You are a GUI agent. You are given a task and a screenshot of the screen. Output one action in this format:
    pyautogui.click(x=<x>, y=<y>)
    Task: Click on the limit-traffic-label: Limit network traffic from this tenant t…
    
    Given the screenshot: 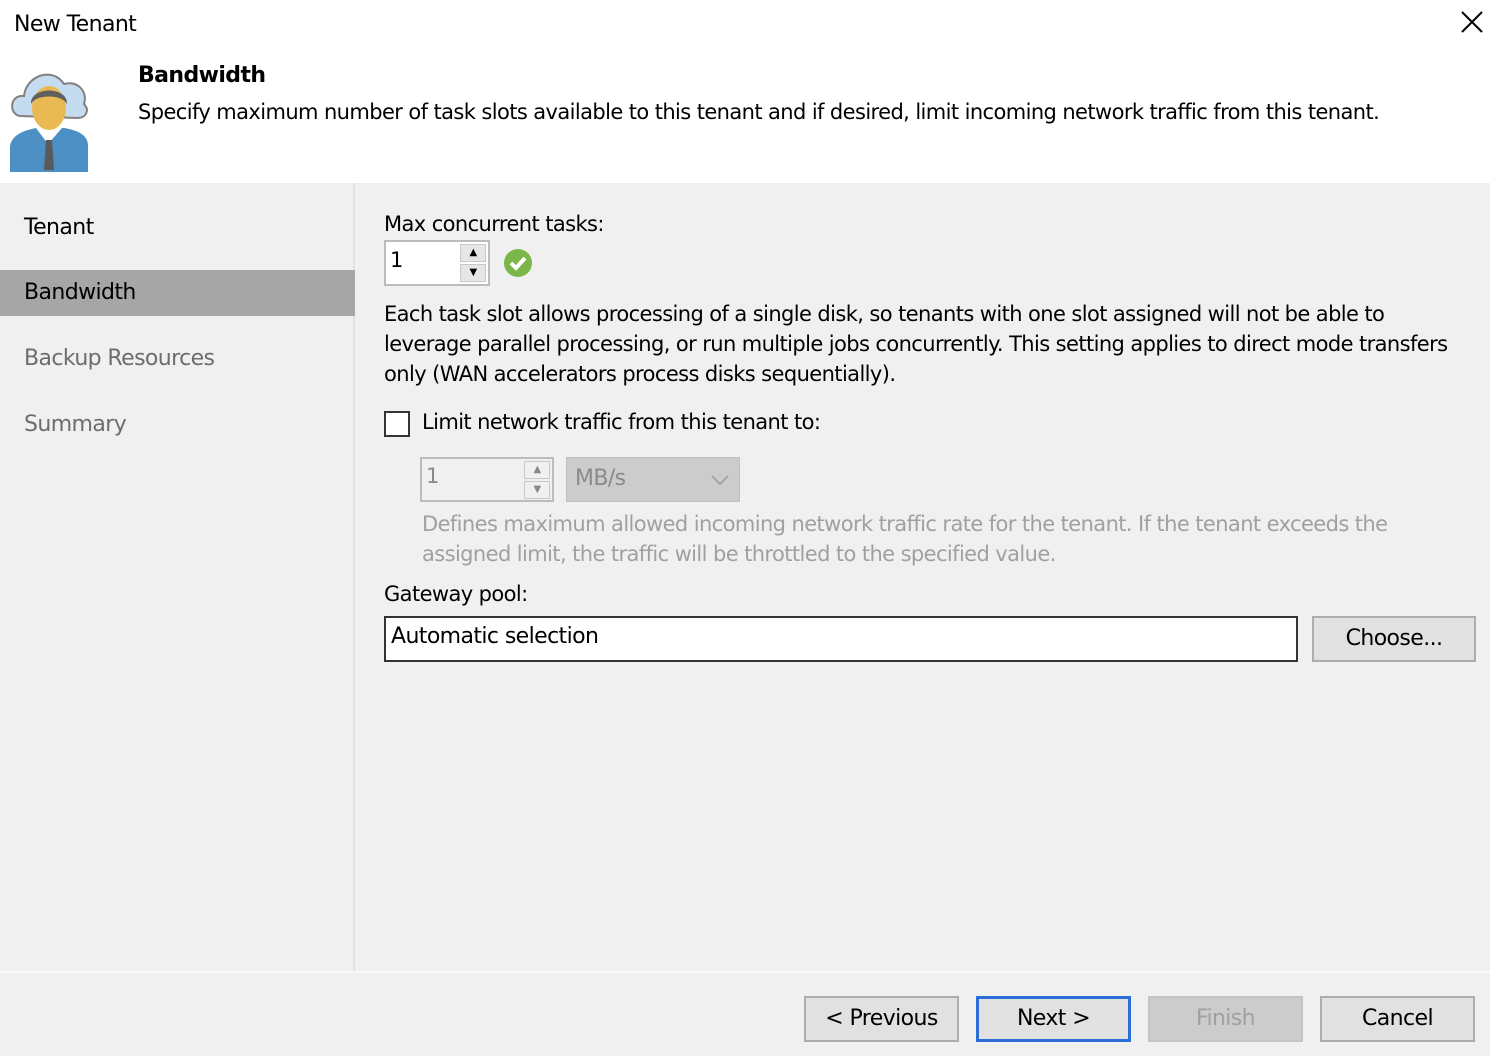 What is the action you would take?
    pyautogui.click(x=621, y=422)
    